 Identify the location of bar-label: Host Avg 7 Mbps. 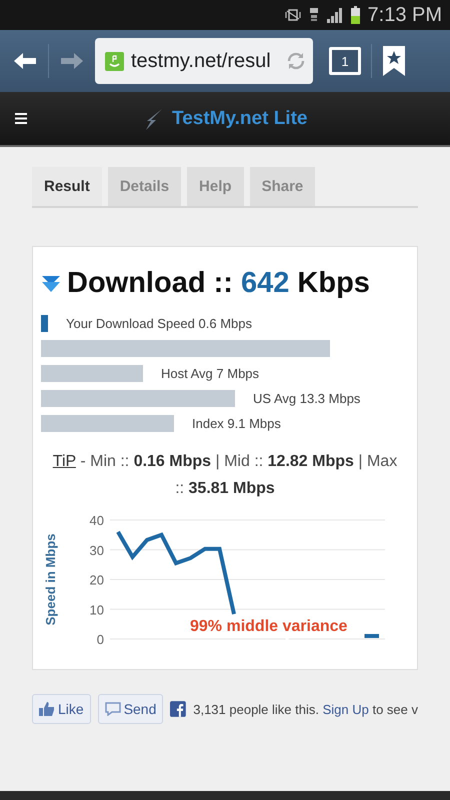
(210, 373).